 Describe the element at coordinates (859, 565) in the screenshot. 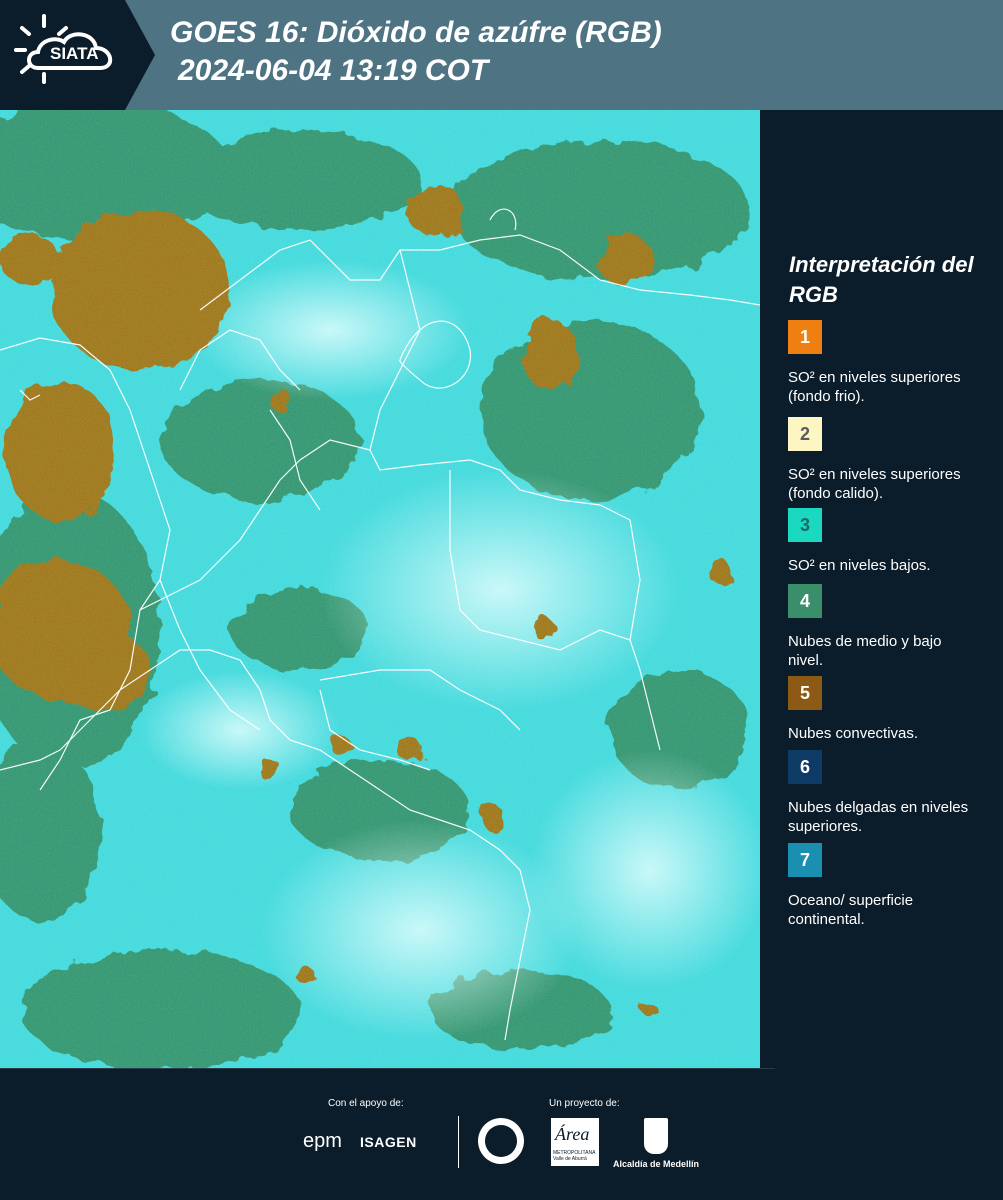

I see `legend-label-3: SO² en niveles bajos.` at that location.